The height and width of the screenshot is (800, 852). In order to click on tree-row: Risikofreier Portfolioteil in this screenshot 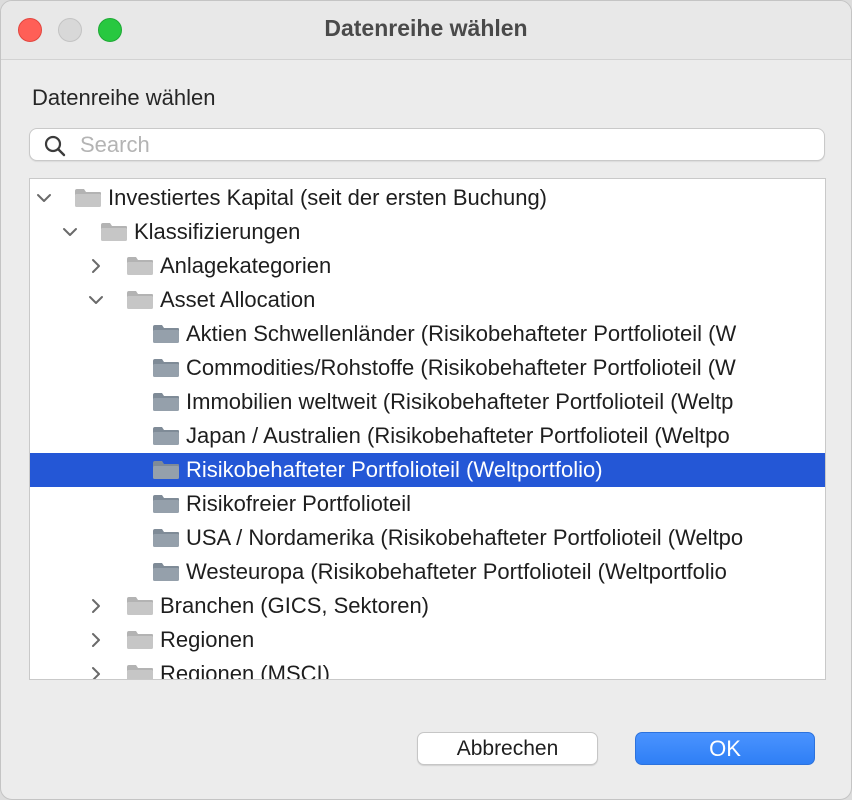, I will do `click(427, 504)`.